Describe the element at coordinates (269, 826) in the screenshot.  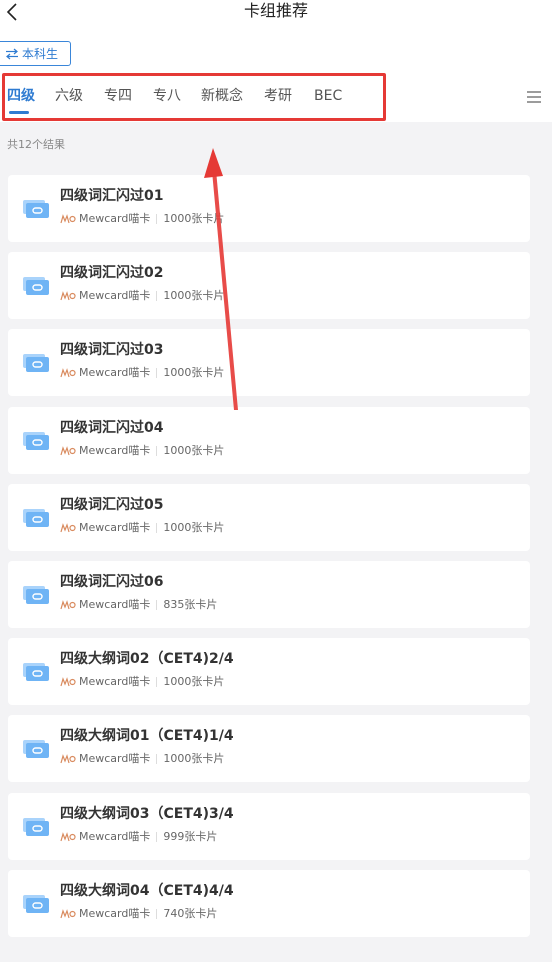
I see `deck-card: 四级大纲词03（CET4)3/4 Mewcard喵卡 999张卡片` at that location.